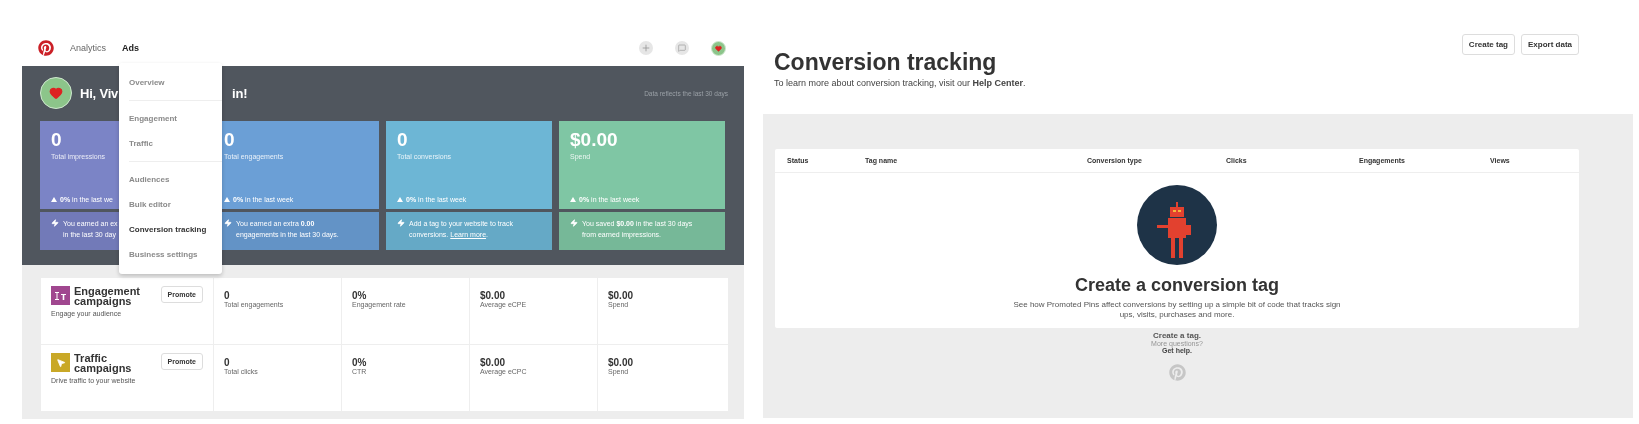 This screenshot has width=1639, height=424. I want to click on greeting-text: in!, so click(240, 93).